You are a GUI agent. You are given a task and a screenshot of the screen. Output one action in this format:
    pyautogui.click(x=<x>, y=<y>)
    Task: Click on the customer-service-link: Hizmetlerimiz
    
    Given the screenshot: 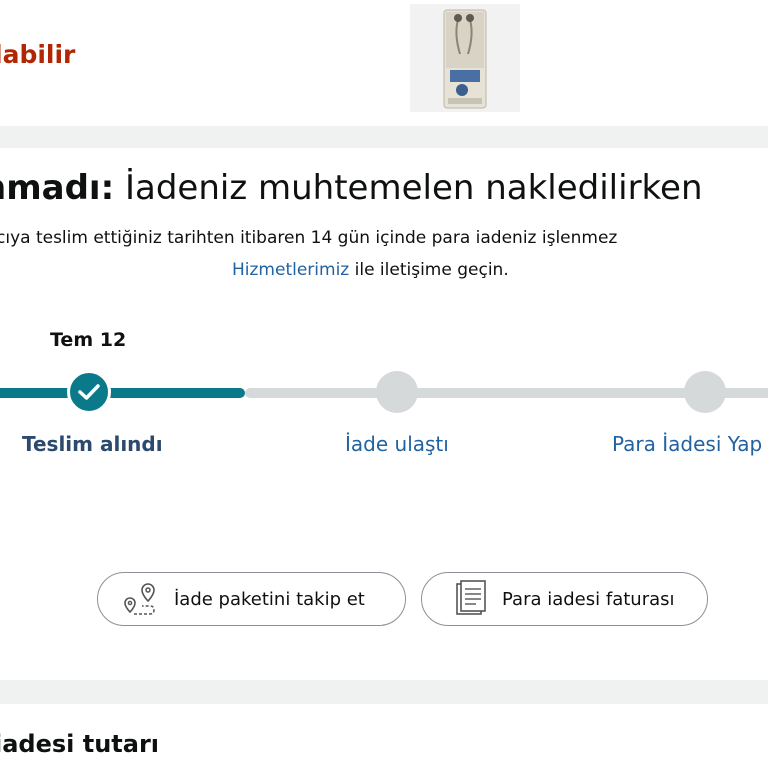 What is the action you would take?
    pyautogui.click(x=290, y=270)
    